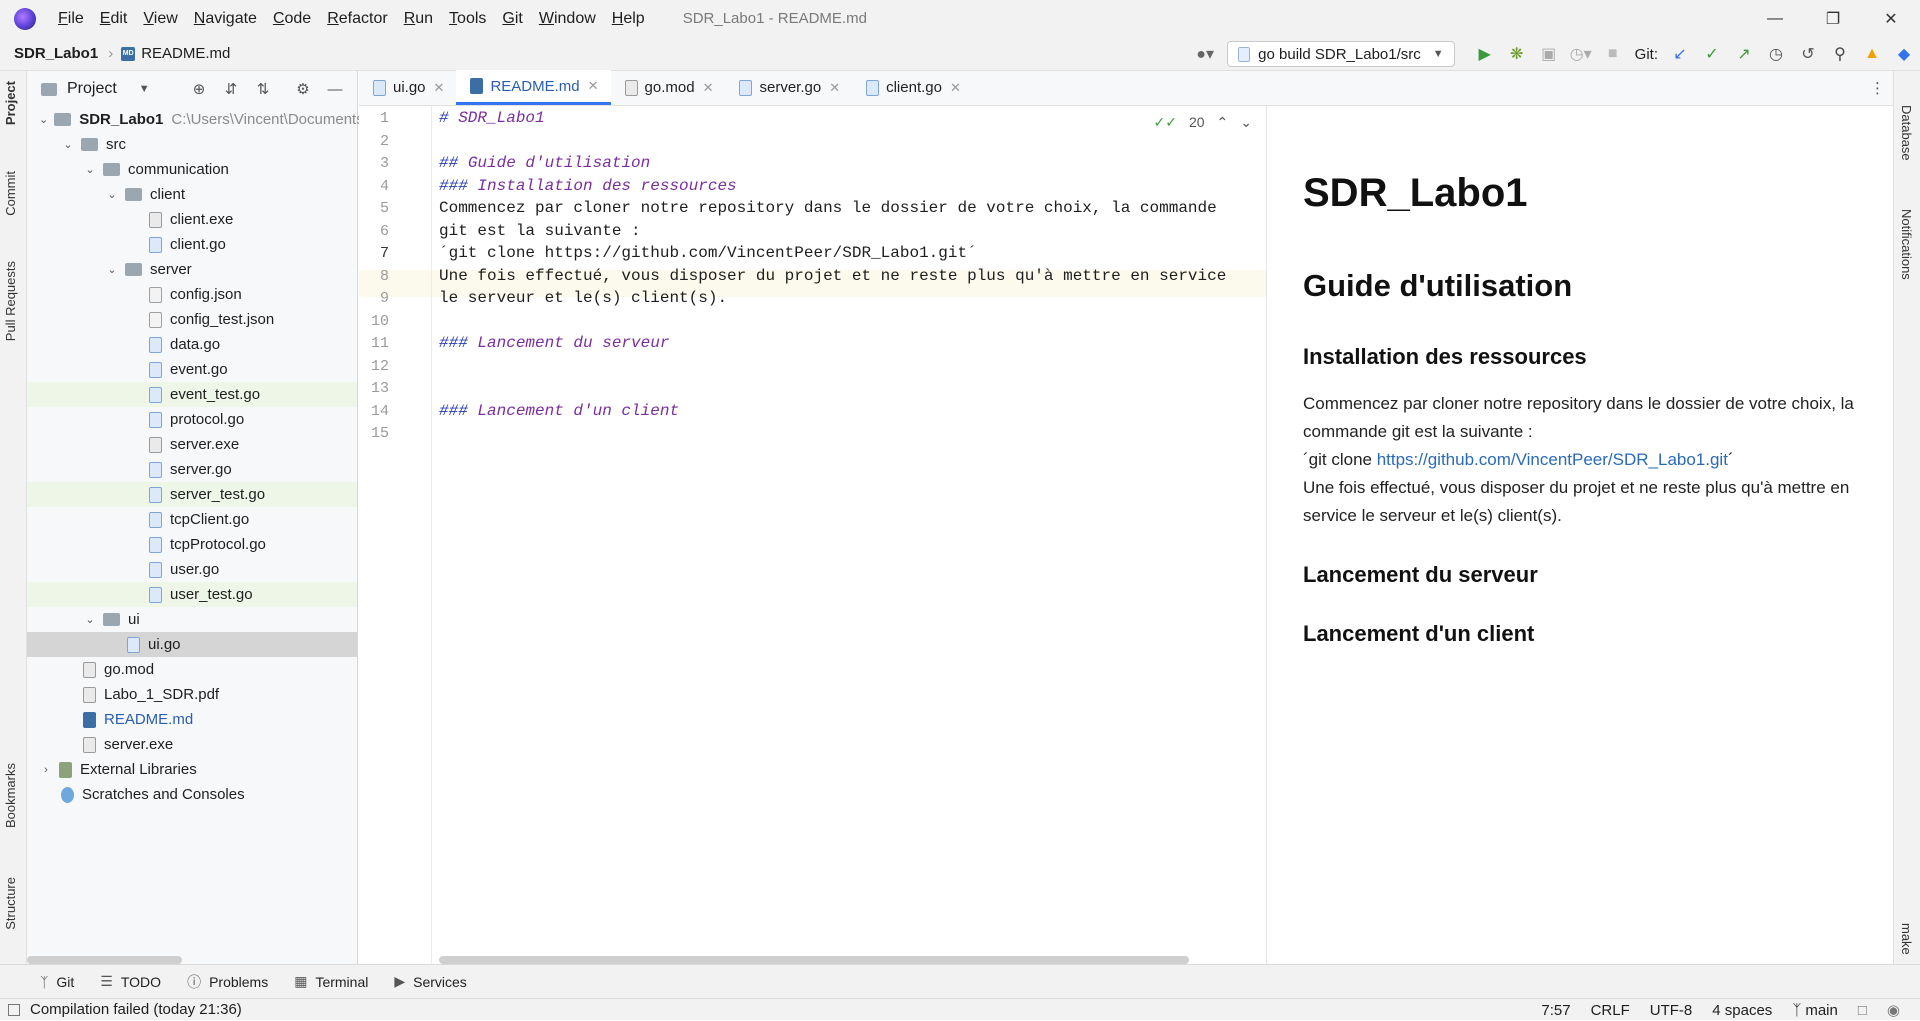 The width and height of the screenshot is (1920, 1021). I want to click on next-highlight-icon: ⌄, so click(1246, 122).